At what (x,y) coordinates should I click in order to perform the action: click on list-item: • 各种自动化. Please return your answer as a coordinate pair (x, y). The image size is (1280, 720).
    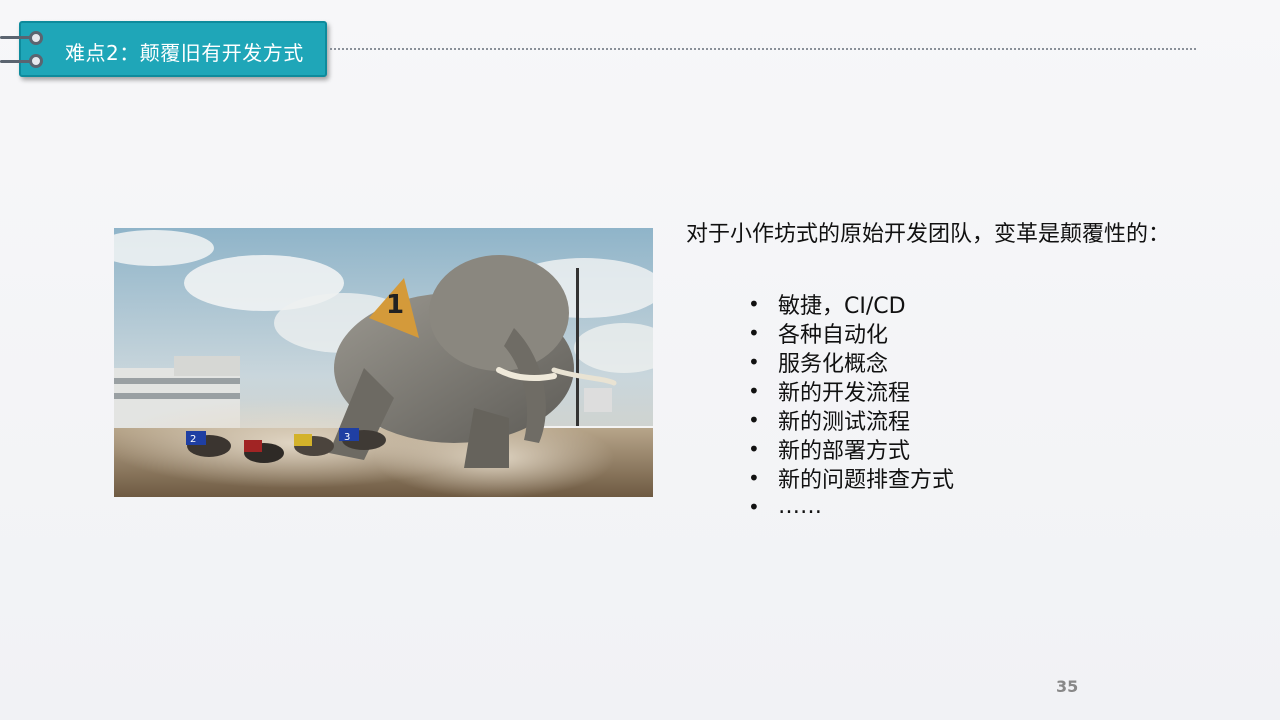
    Looking at the image, I should click on (851, 333).